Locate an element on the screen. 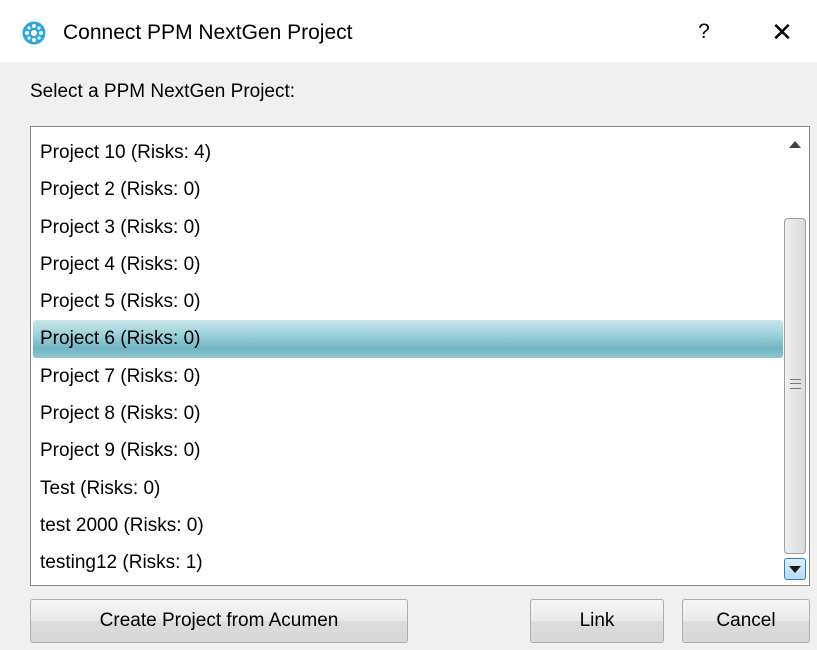  cancel-button: Cancel is located at coordinates (746, 621).